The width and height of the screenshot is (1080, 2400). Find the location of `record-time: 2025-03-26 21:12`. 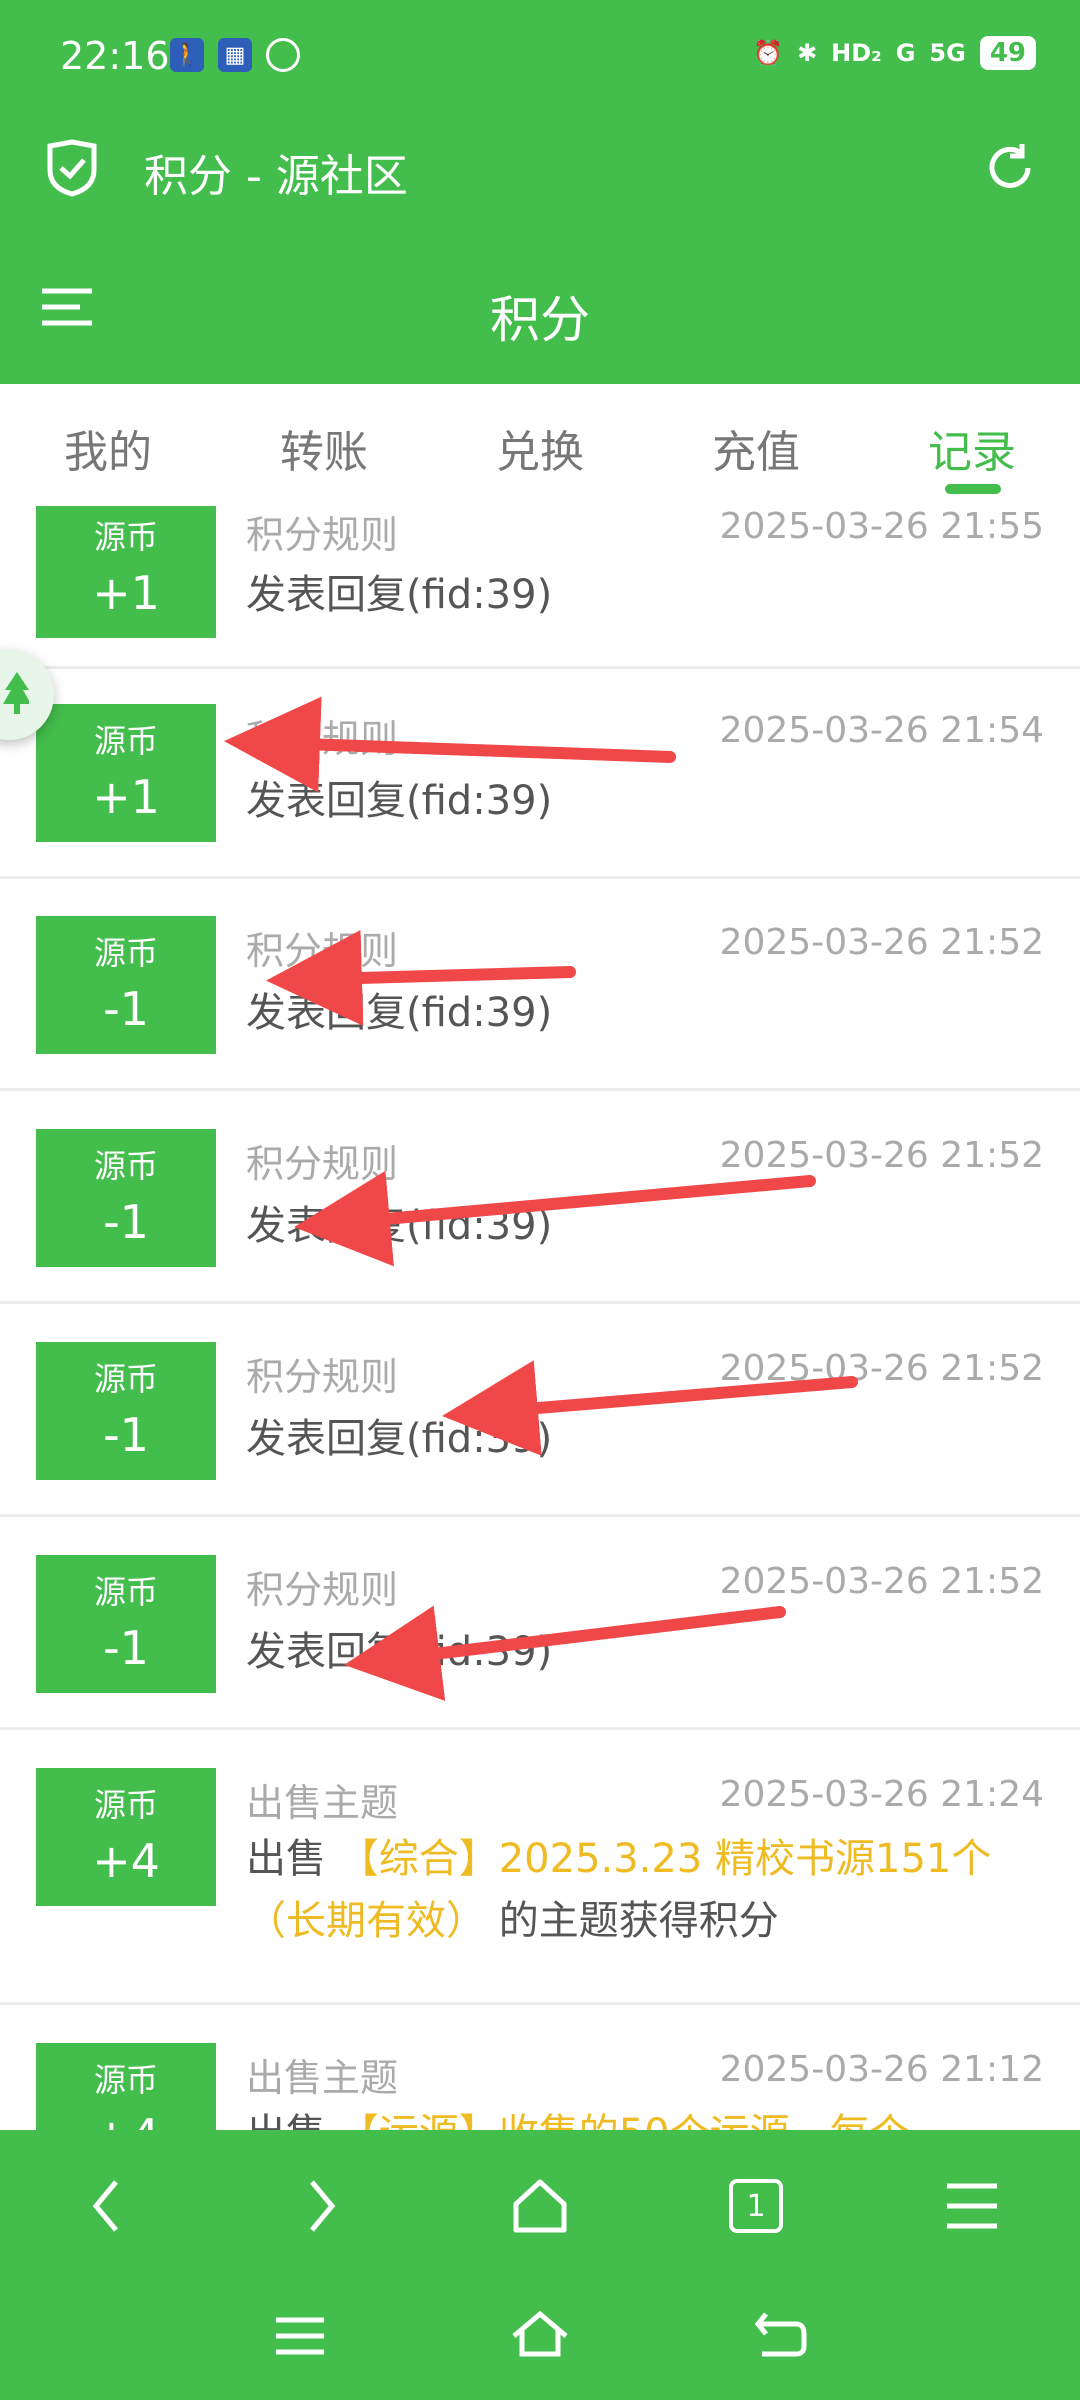

record-time: 2025-03-26 21:12 is located at coordinates (881, 2069).